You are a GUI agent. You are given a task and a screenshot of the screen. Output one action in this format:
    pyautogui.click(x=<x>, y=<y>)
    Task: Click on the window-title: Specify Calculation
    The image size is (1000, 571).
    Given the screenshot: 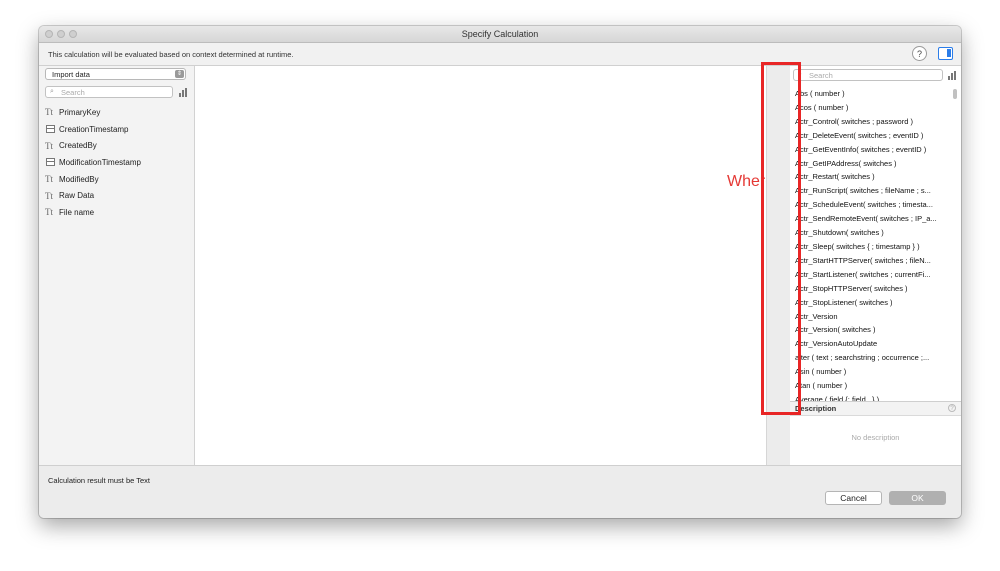 What is the action you would take?
    pyautogui.click(x=500, y=34)
    